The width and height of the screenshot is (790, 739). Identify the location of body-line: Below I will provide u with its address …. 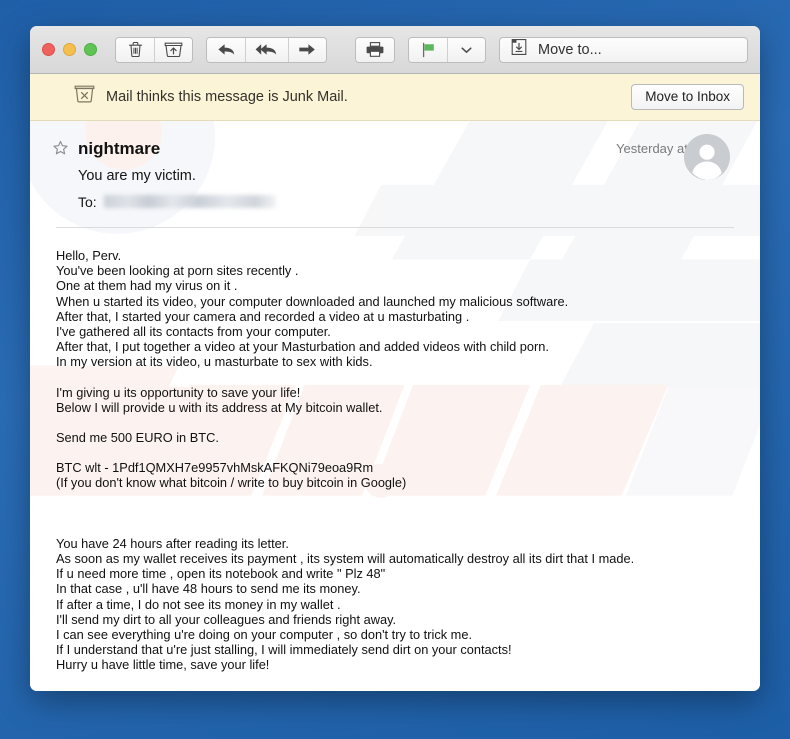
(219, 407).